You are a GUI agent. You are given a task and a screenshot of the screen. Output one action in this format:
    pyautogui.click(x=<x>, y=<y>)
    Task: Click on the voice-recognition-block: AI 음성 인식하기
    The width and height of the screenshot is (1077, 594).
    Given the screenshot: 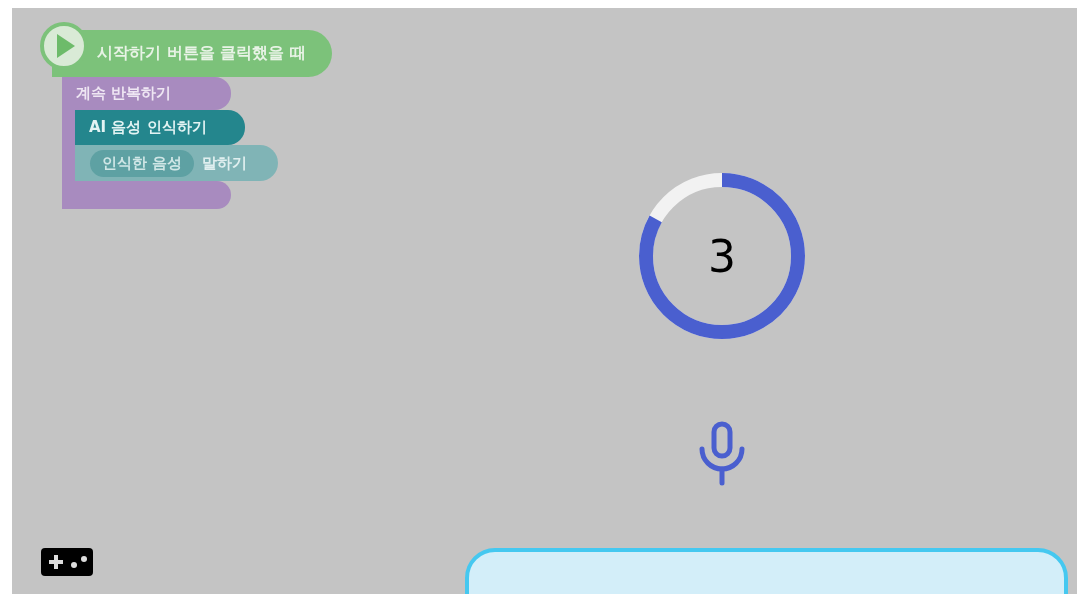 What is the action you would take?
    pyautogui.click(x=160, y=127)
    